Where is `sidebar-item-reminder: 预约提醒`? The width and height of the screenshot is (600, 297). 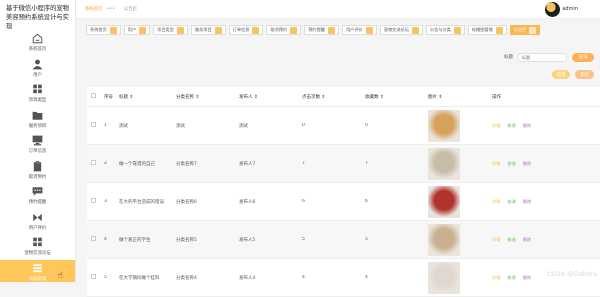 sidebar-item-reminder: 预约提醒 is located at coordinates (37, 196).